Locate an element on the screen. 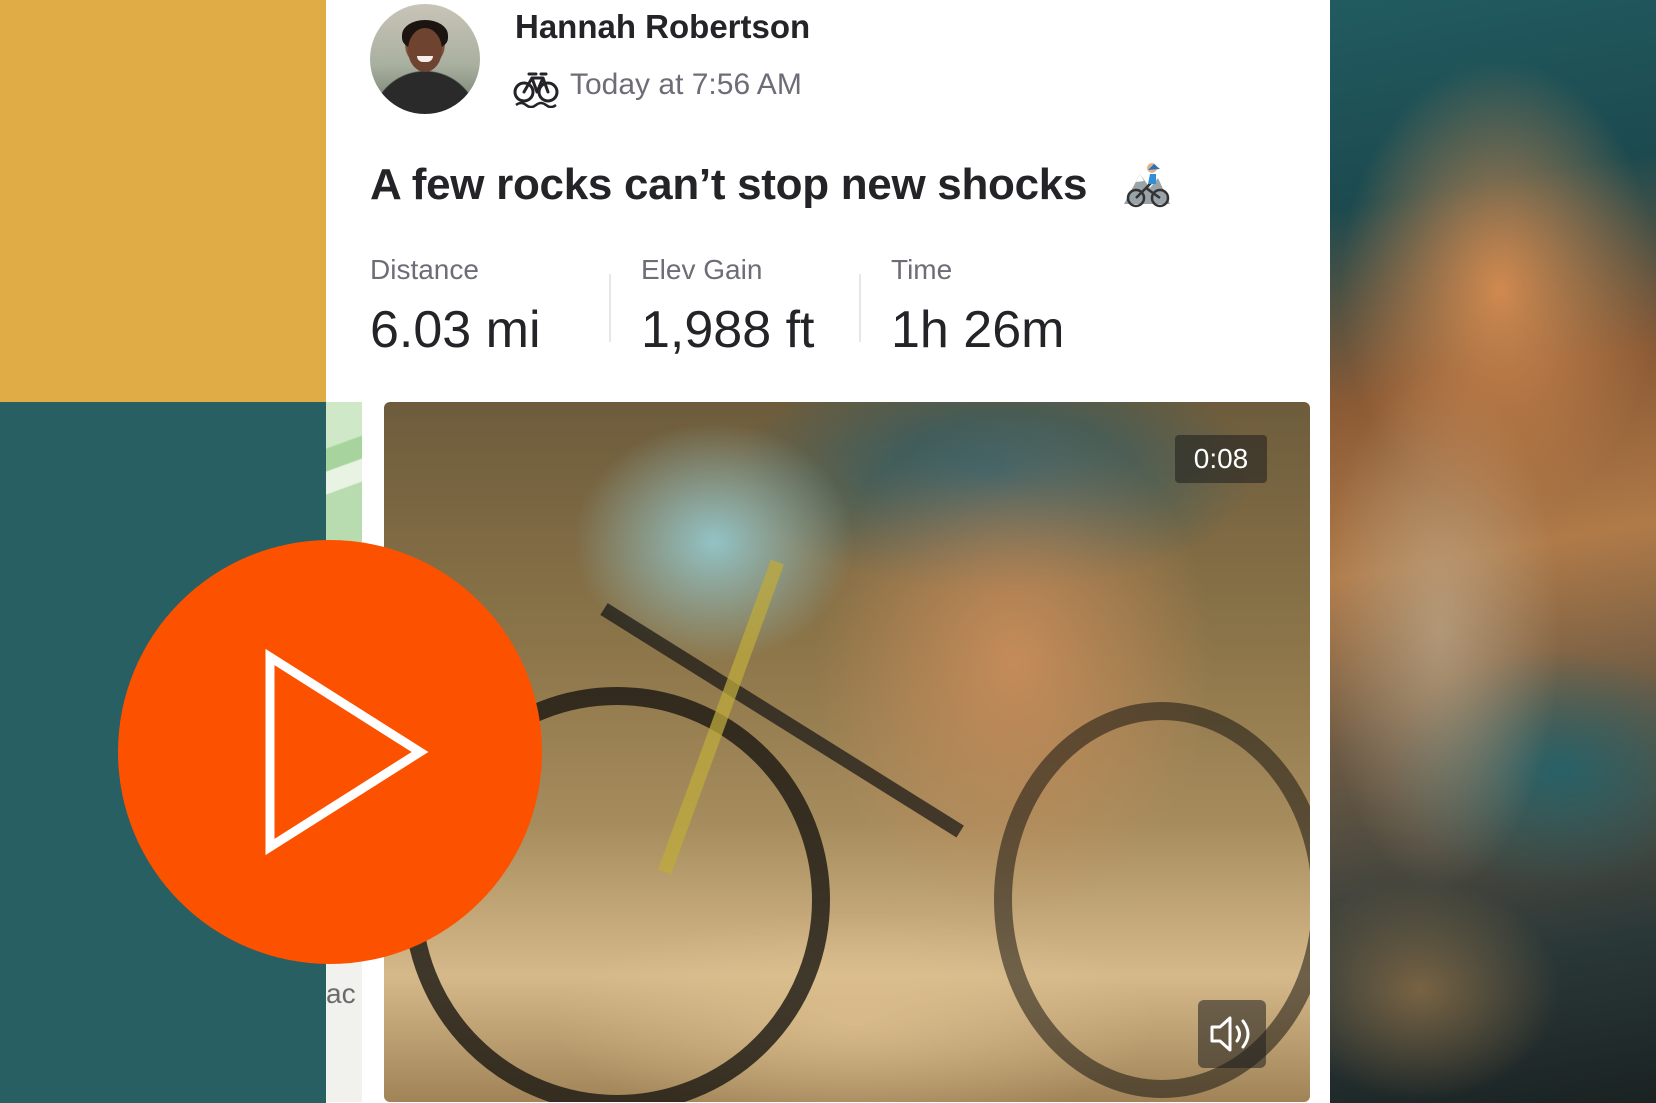  map-road is located at coordinates (344, 472).